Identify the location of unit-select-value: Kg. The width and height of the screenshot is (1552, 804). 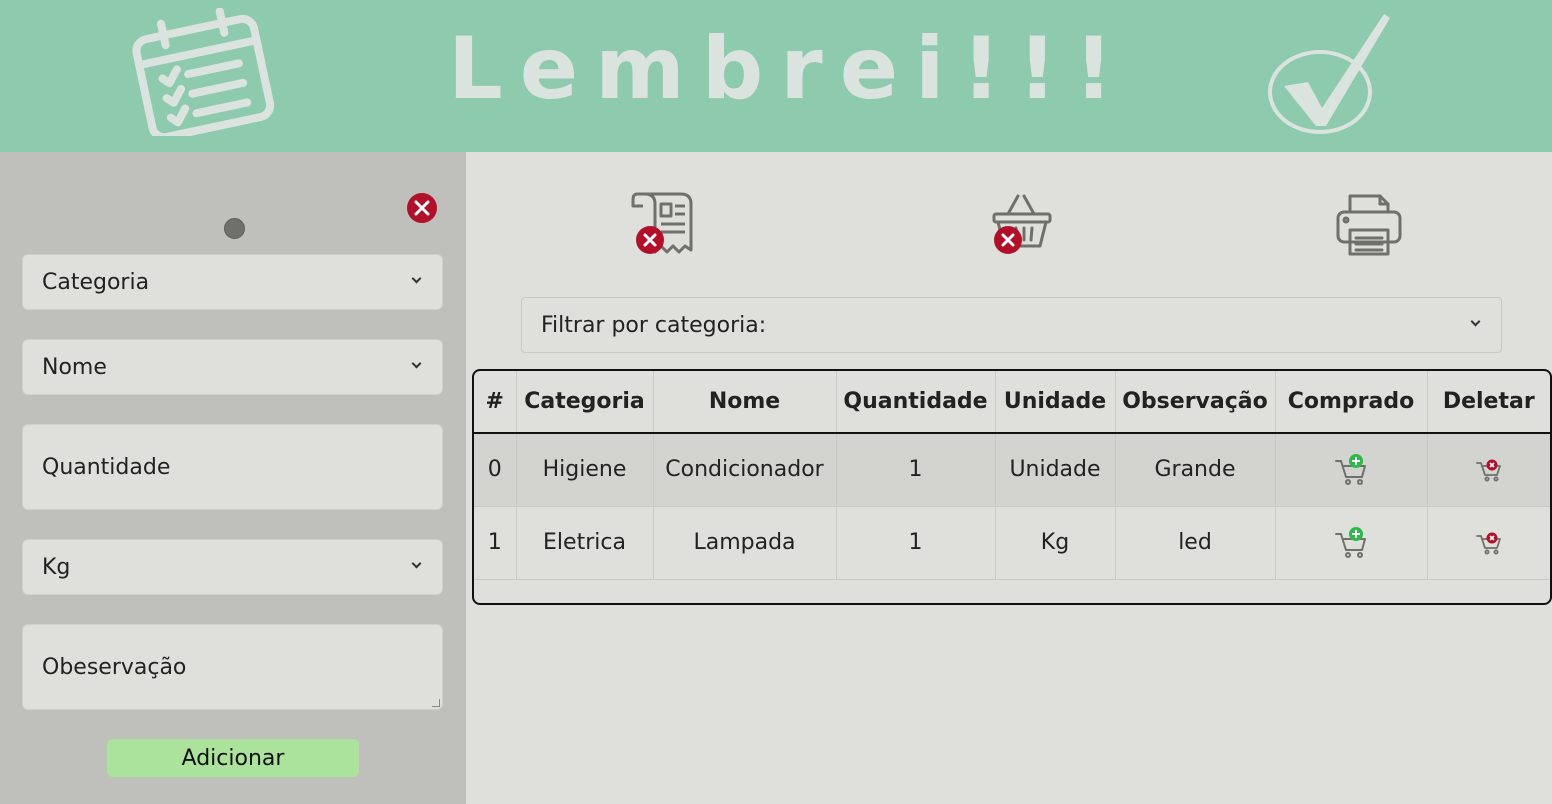
(56, 567).